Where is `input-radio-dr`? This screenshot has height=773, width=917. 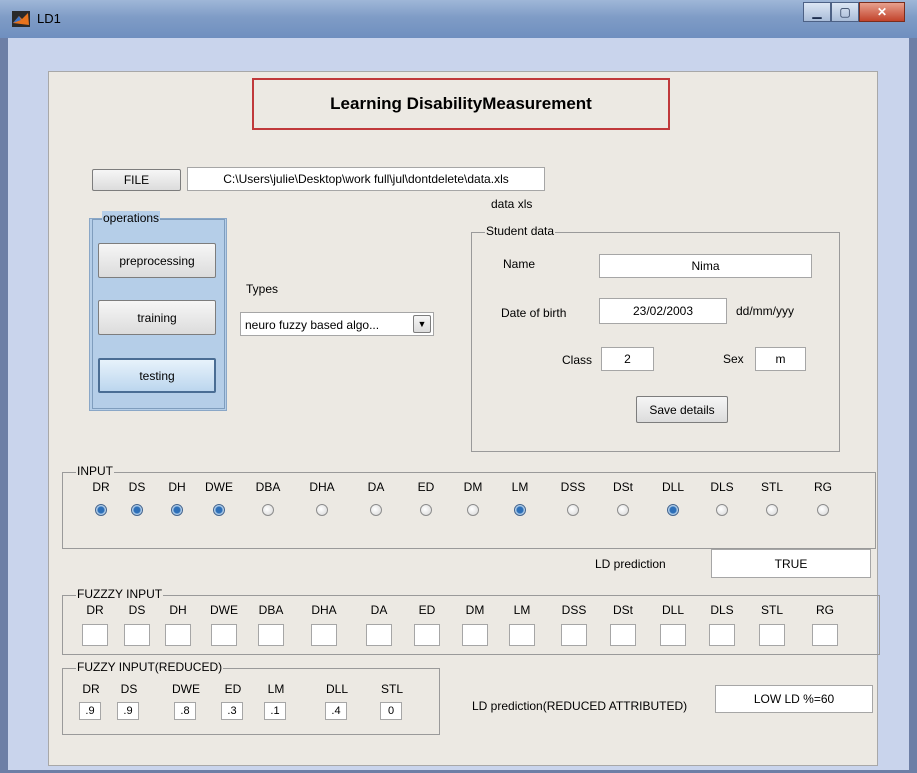
input-radio-dr is located at coordinates (101, 510).